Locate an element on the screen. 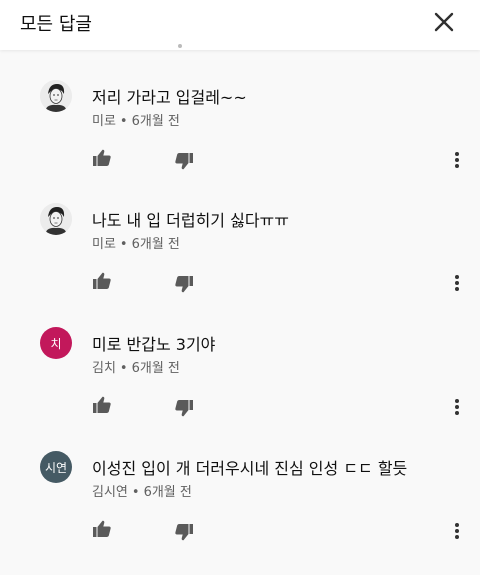  close-icon is located at coordinates (444, 22).